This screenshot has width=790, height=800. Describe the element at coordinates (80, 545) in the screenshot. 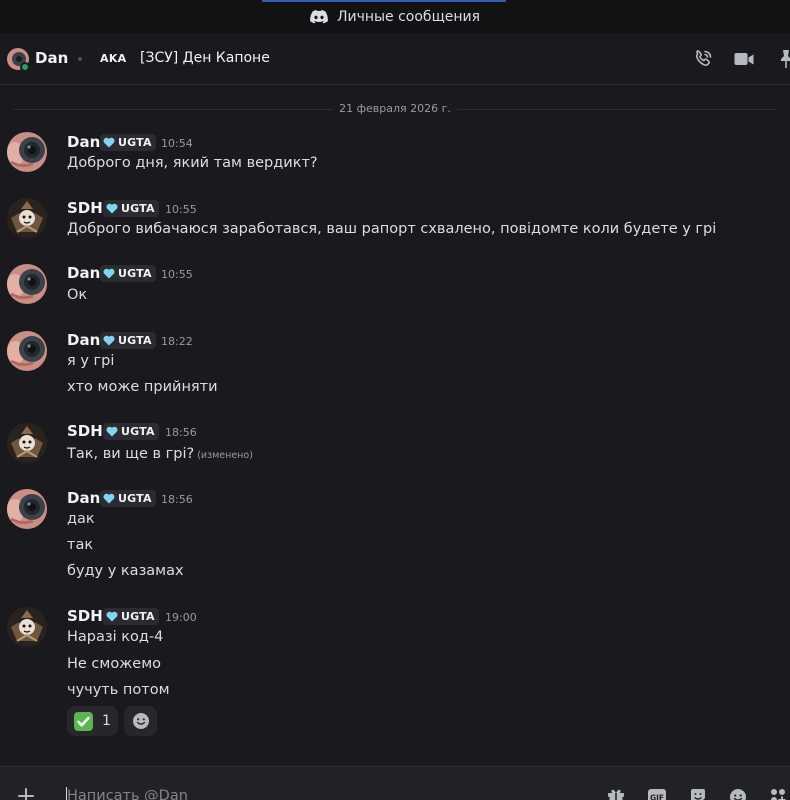

I see `message-text: так` at that location.